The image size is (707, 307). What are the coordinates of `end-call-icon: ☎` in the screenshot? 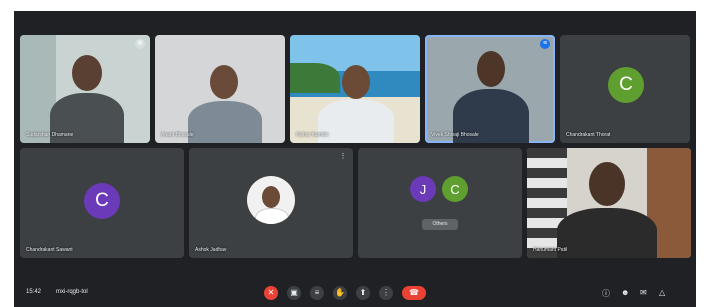 It's located at (414, 293).